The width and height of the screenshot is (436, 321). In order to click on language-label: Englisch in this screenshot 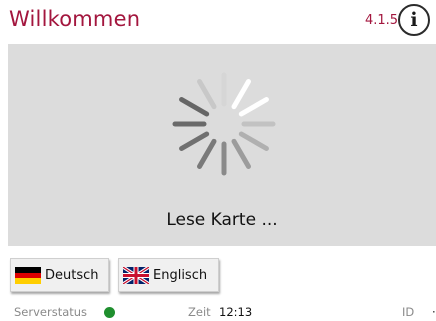, I will do `click(180, 275)`.